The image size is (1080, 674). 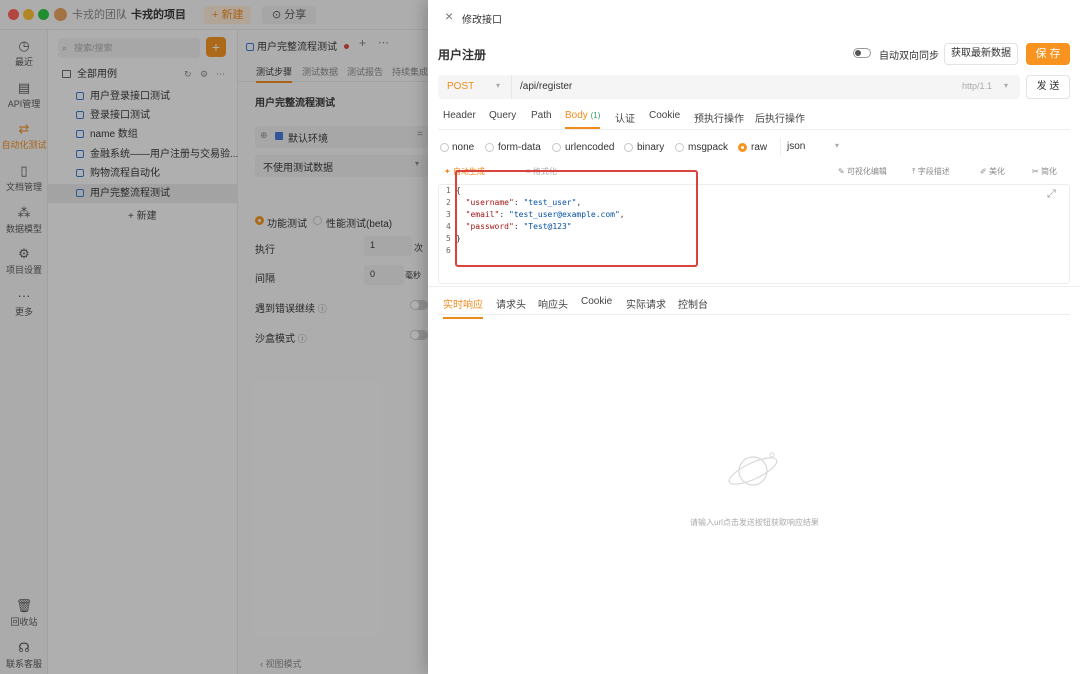 What do you see at coordinates (984, 171) in the screenshot?
I see `brush-icon: ✐` at bounding box center [984, 171].